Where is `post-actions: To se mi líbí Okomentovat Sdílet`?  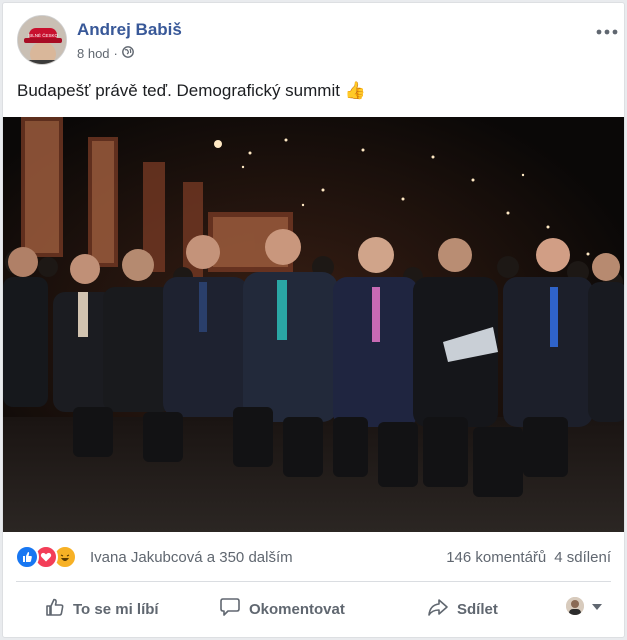
post-actions: To se mi líbí Okomentovat Sdílet is located at coordinates (313, 609).